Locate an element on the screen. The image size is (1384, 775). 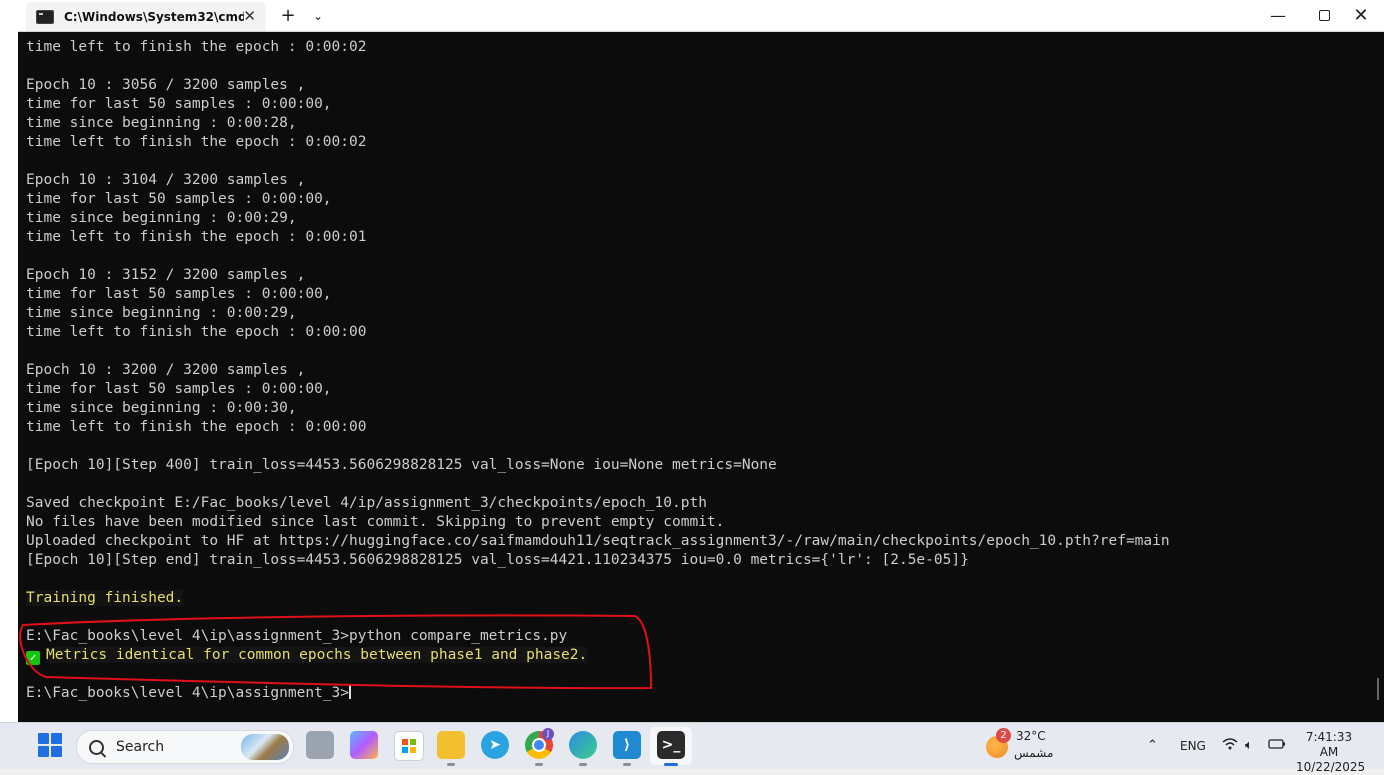
close-button: ✕ is located at coordinates (1361, 15).